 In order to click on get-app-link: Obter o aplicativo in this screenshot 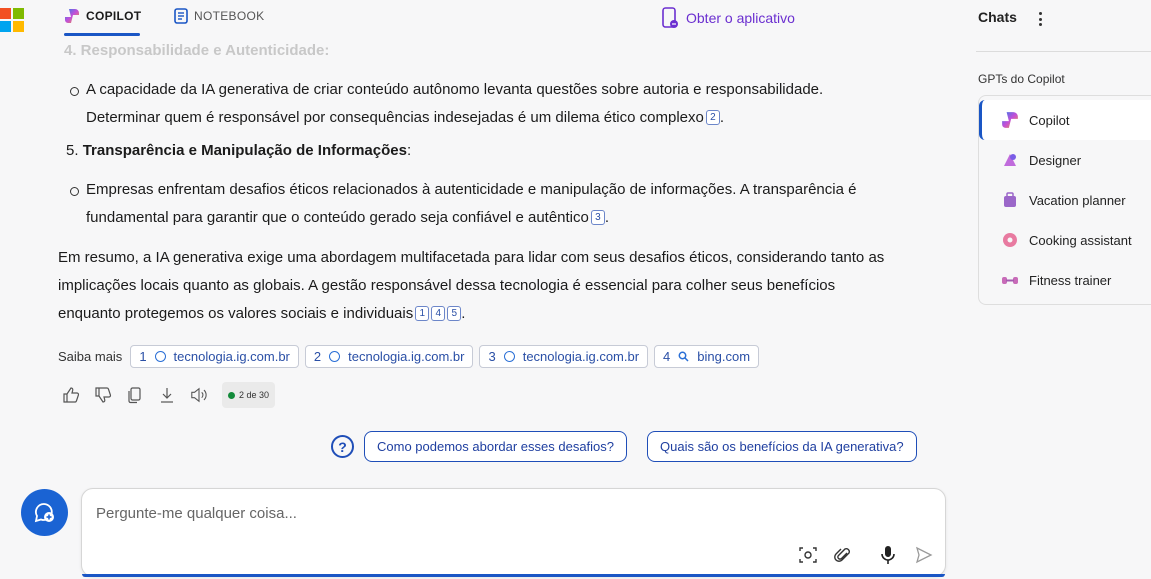, I will do `click(728, 18)`.